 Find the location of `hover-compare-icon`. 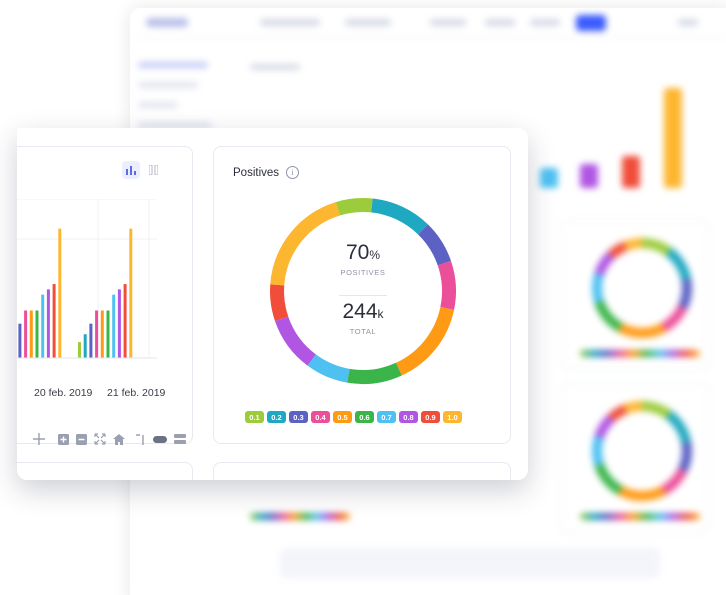

hover-compare-icon is located at coordinates (180, 439).